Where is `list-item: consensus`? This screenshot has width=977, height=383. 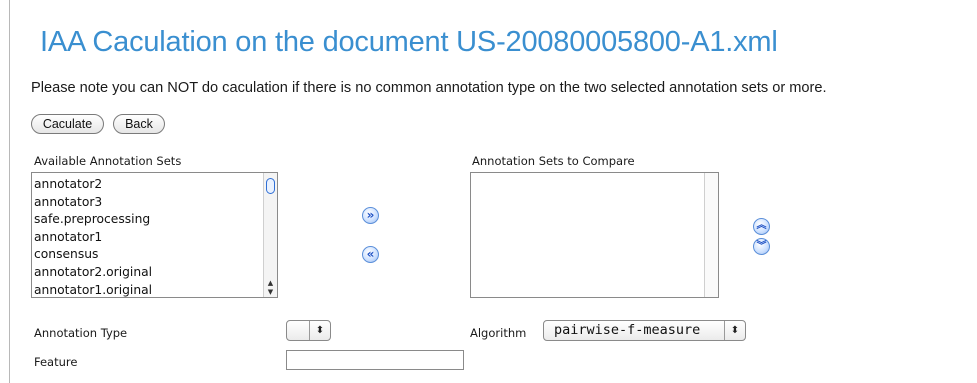
list-item: consensus is located at coordinates (147, 255).